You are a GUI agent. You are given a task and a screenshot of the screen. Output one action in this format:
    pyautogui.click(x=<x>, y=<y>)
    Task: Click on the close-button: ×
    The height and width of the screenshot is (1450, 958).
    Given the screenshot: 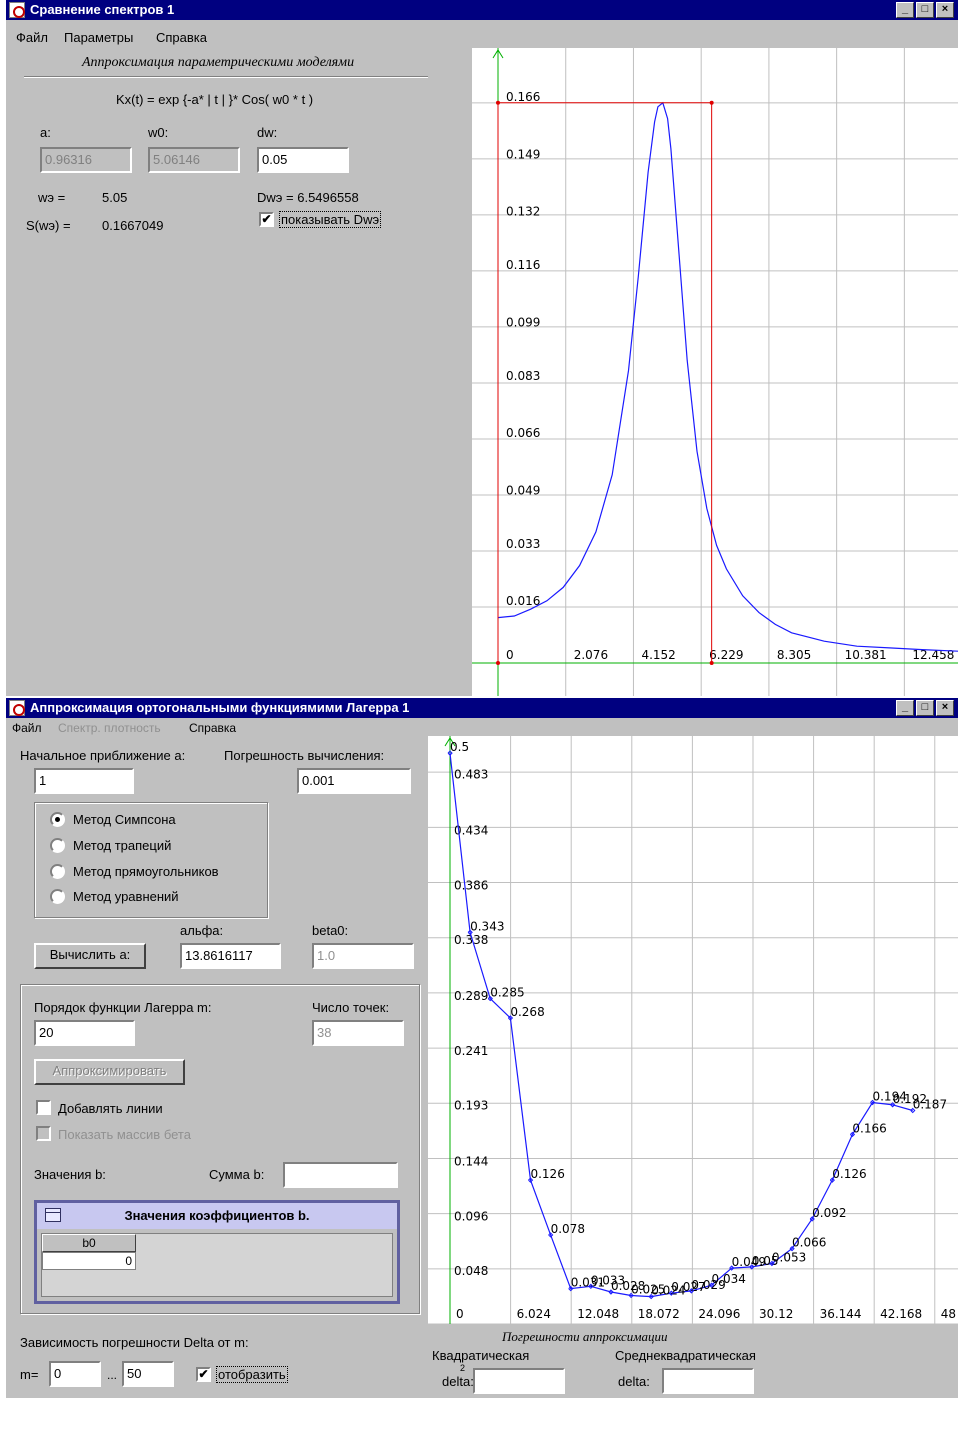 What is the action you would take?
    pyautogui.click(x=945, y=10)
    